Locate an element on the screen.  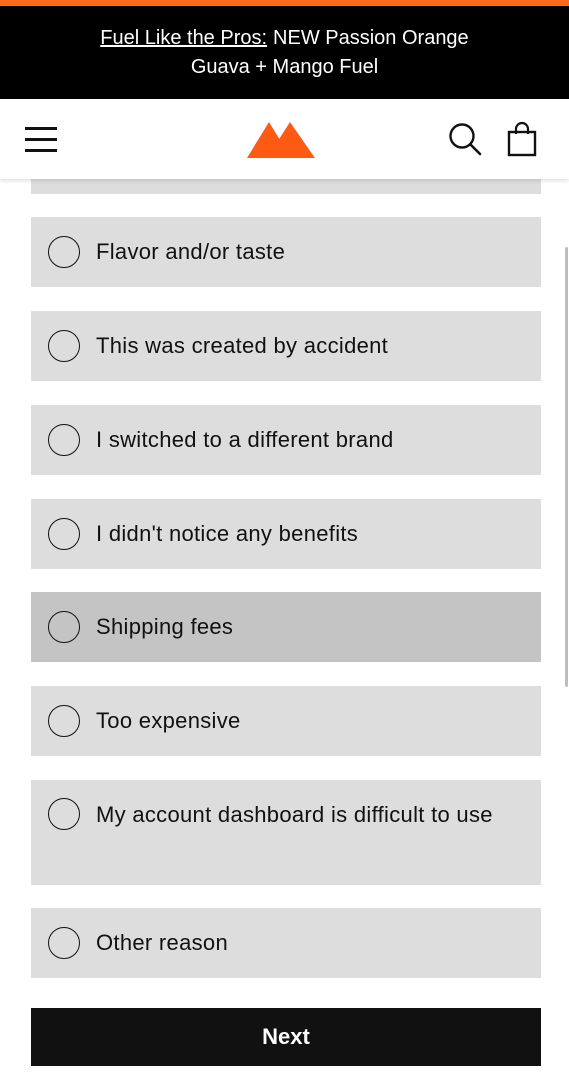
announcement-link: Fuel Like the Pros: is located at coordinates (183, 38).